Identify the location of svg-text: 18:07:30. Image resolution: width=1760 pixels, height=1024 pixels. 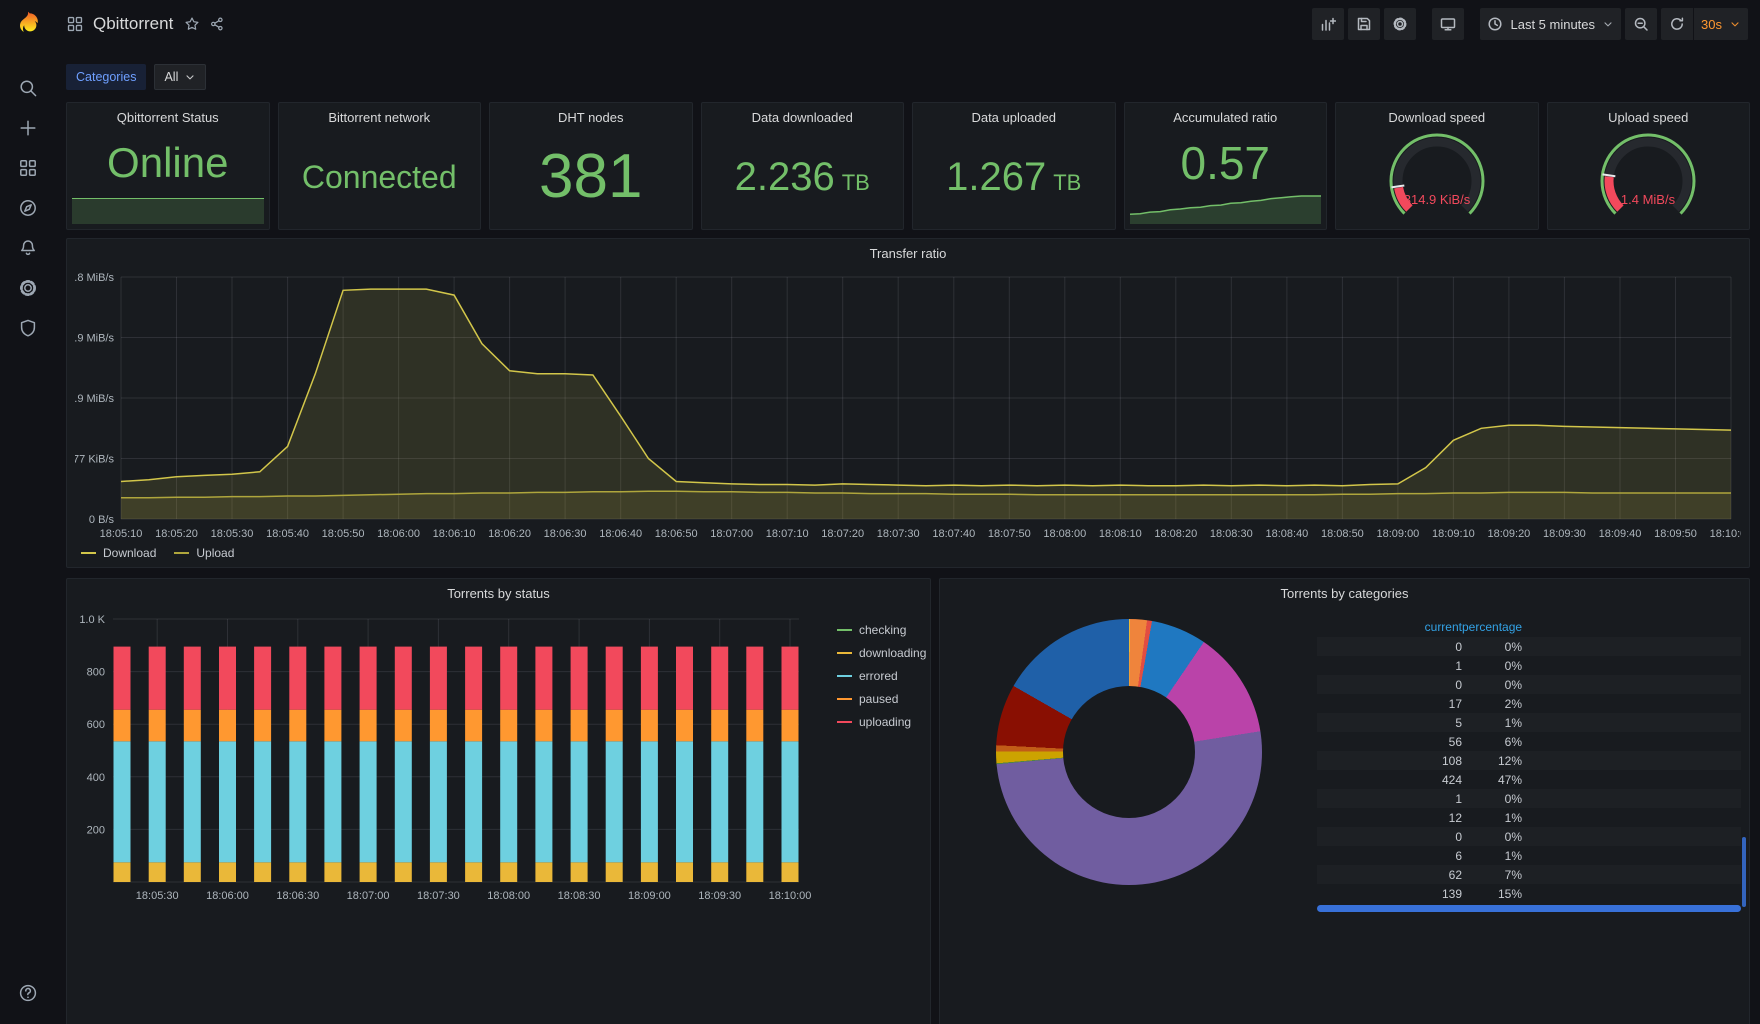
(438, 896).